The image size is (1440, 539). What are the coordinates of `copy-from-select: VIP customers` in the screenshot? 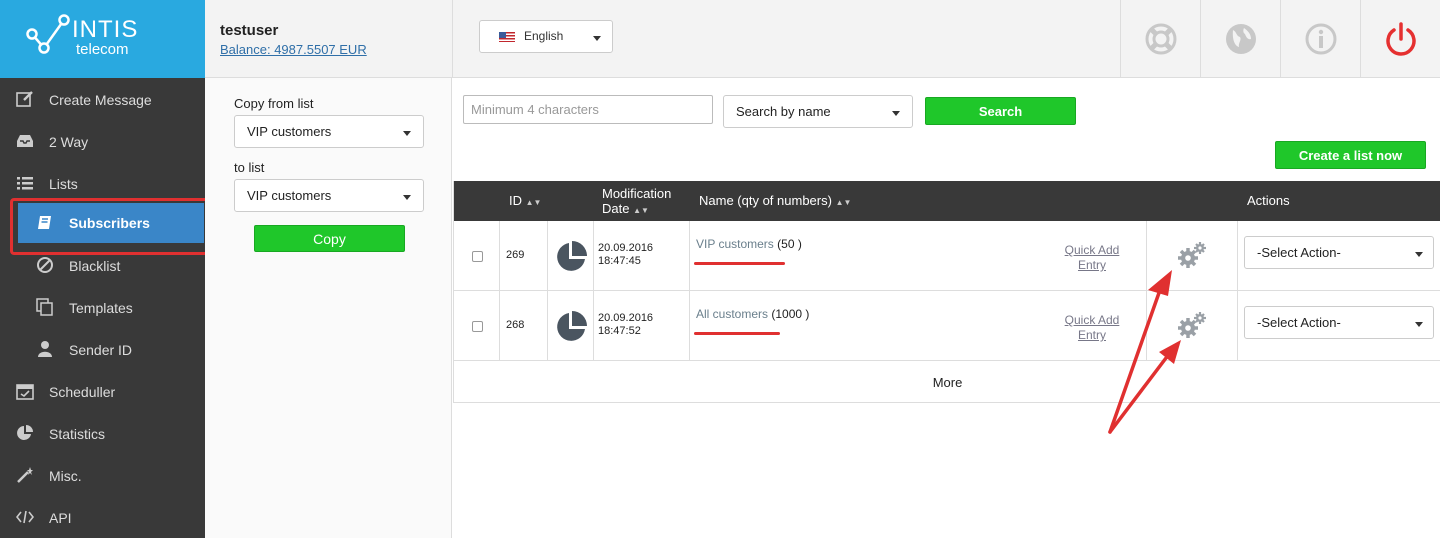 It's located at (329, 131).